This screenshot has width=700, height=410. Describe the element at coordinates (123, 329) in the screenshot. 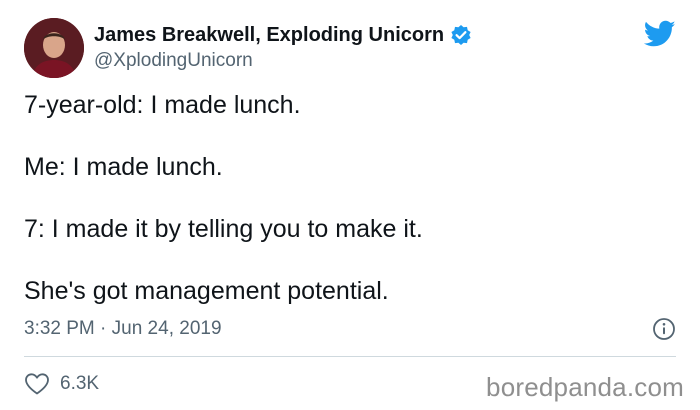

I see `tweet-timestamp: 3:32 PM · Jun 24, 2019` at that location.